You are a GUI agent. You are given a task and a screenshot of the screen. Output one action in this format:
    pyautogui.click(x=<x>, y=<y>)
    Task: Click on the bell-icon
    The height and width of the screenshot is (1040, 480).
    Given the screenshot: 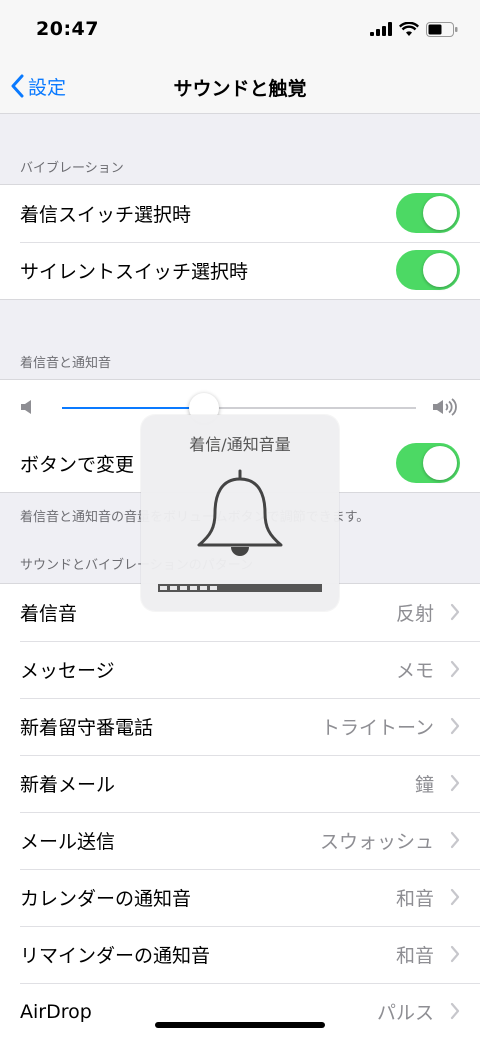 What is the action you would take?
    pyautogui.click(x=240, y=512)
    